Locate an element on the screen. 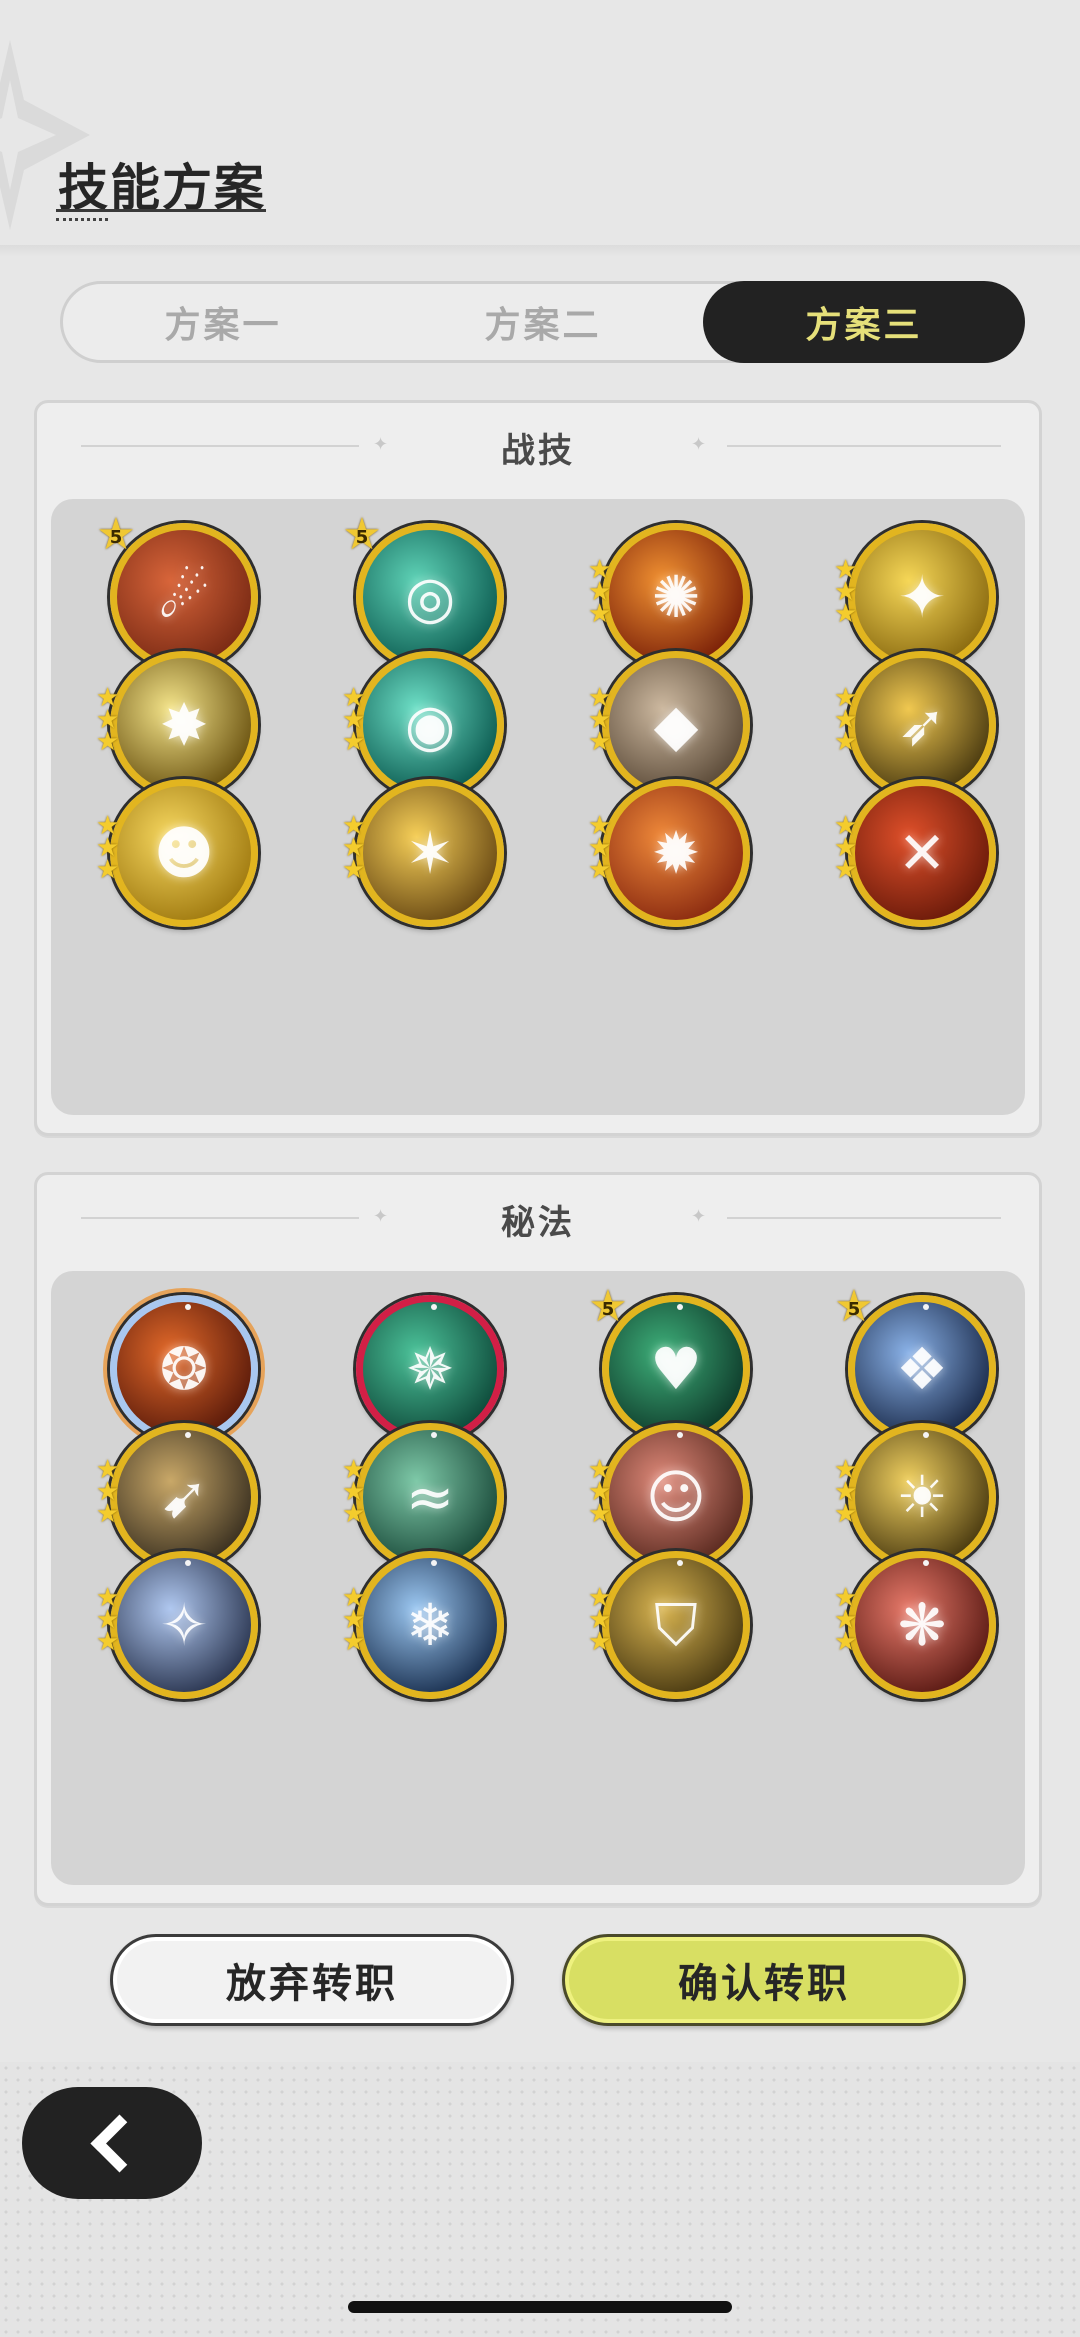  chevron-left-icon is located at coordinates (119, 2143).